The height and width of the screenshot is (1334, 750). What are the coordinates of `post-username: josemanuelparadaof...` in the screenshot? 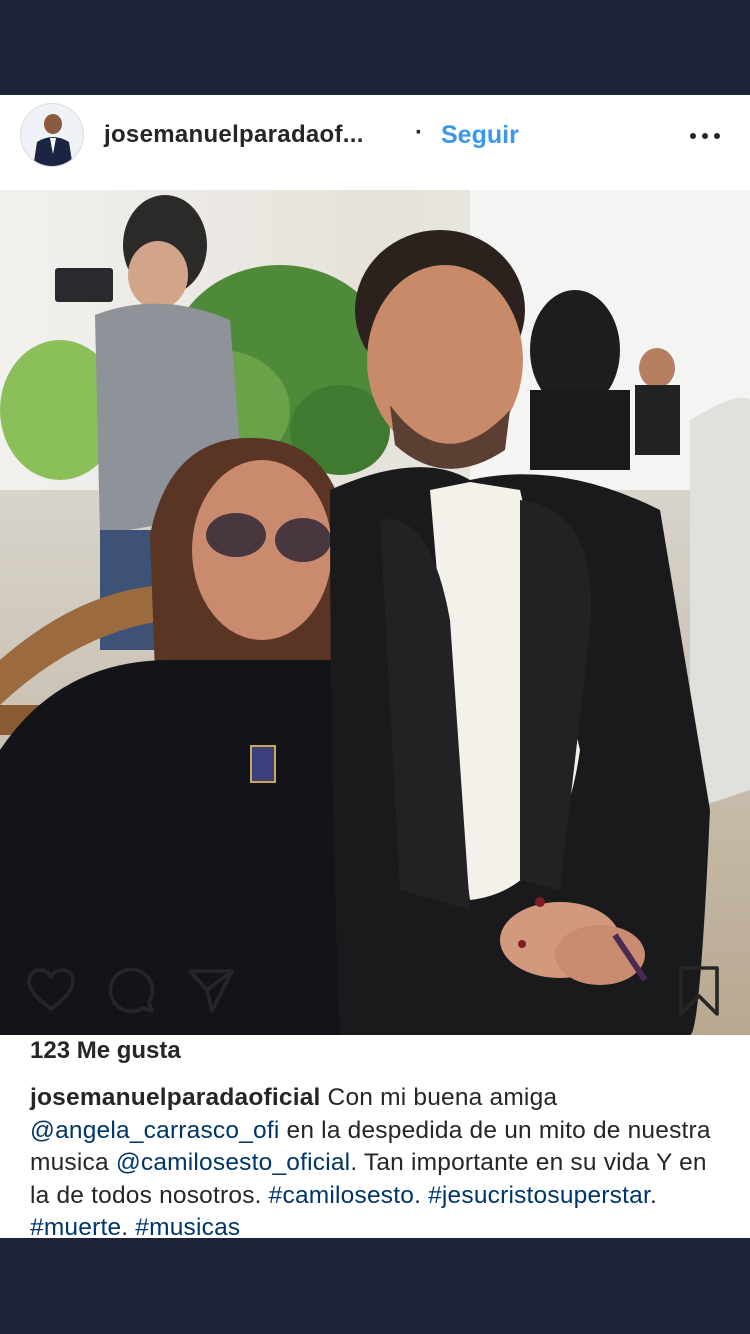 It's located at (234, 135).